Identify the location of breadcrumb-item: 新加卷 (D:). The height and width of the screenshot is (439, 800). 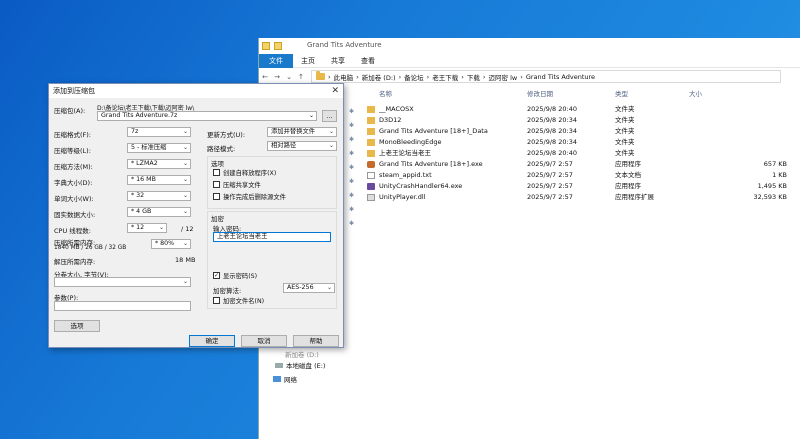
(379, 77).